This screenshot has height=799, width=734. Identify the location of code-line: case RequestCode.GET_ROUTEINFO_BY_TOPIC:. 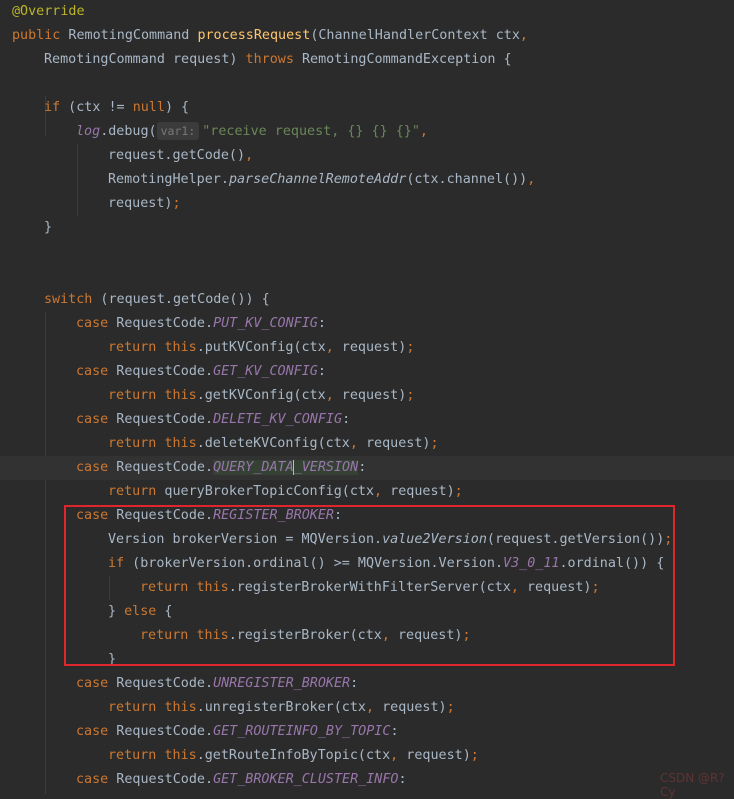
(367, 732).